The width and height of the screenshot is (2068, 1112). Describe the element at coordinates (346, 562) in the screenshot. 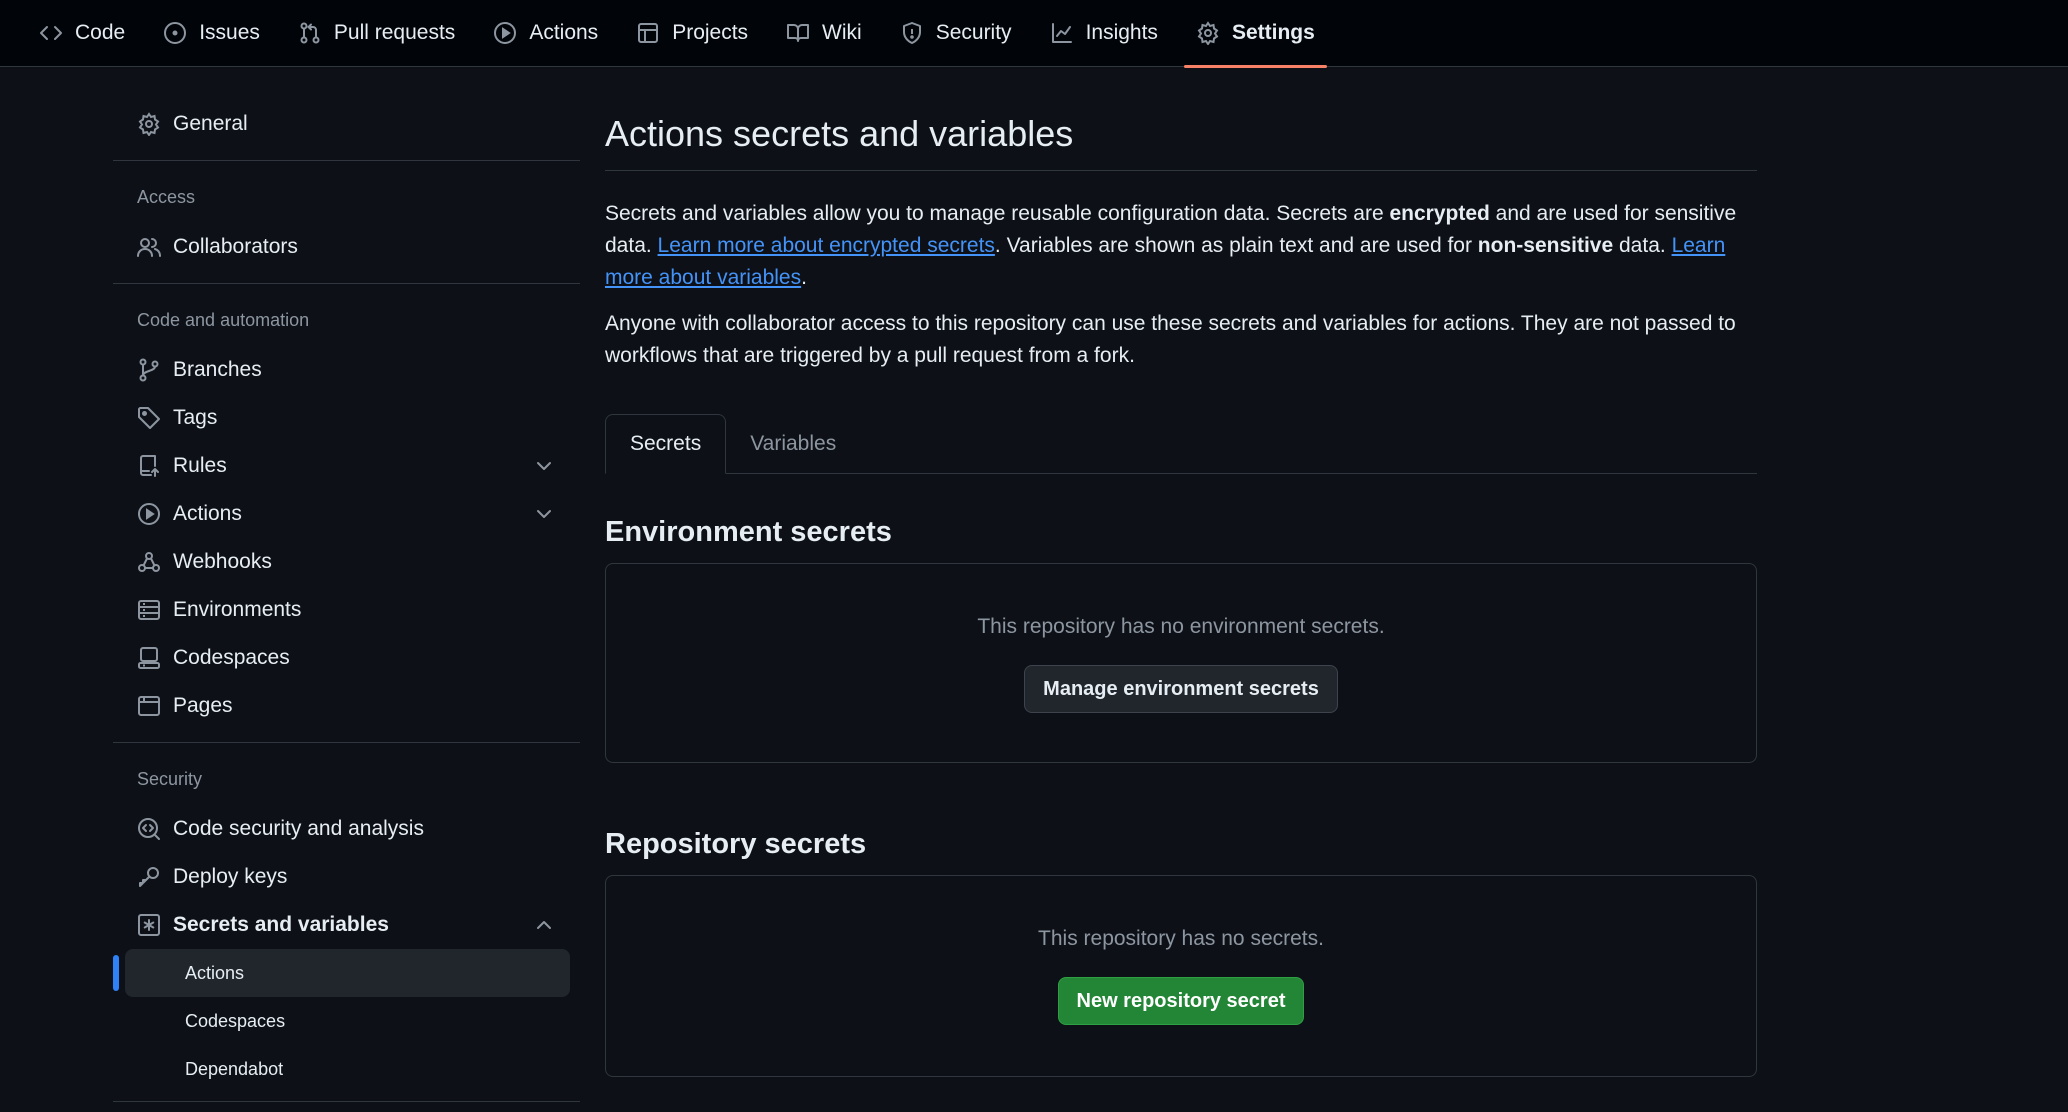

I see `sidebar-item-webhooks: Webhooks` at that location.